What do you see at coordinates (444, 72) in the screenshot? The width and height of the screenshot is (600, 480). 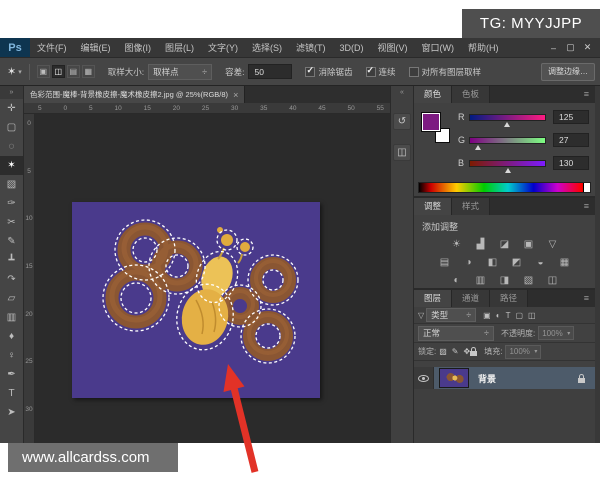 I see `checkbox-sample-all-layers: 对所有图层取样` at bounding box center [444, 72].